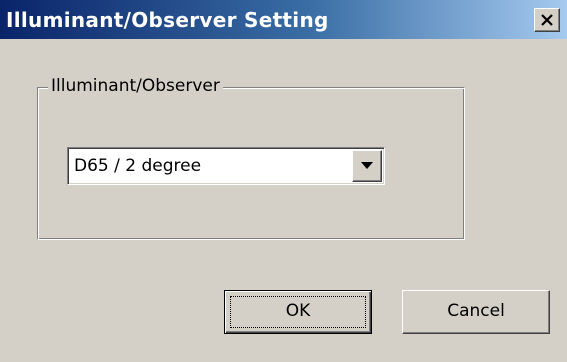  I want to click on chevron-down-icon, so click(367, 165).